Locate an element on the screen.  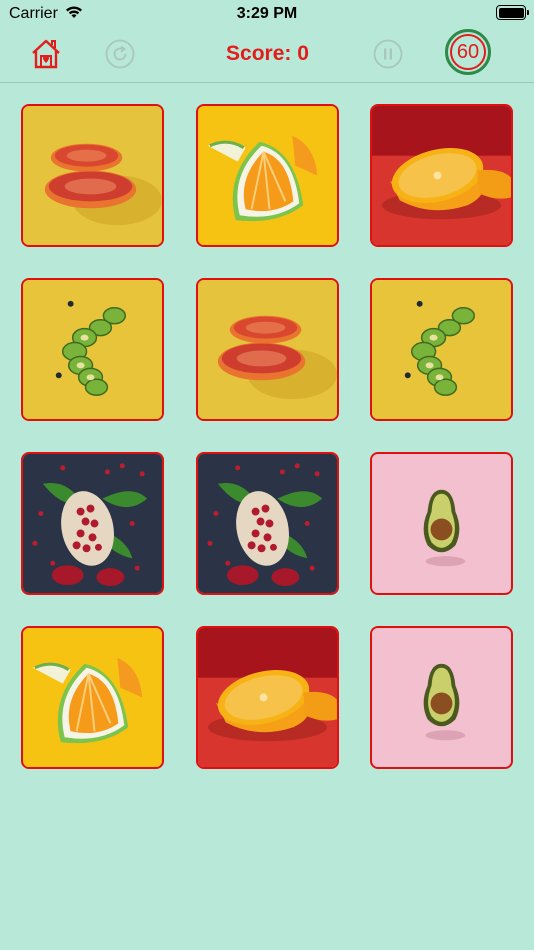
pause-button is located at coordinates (388, 54).